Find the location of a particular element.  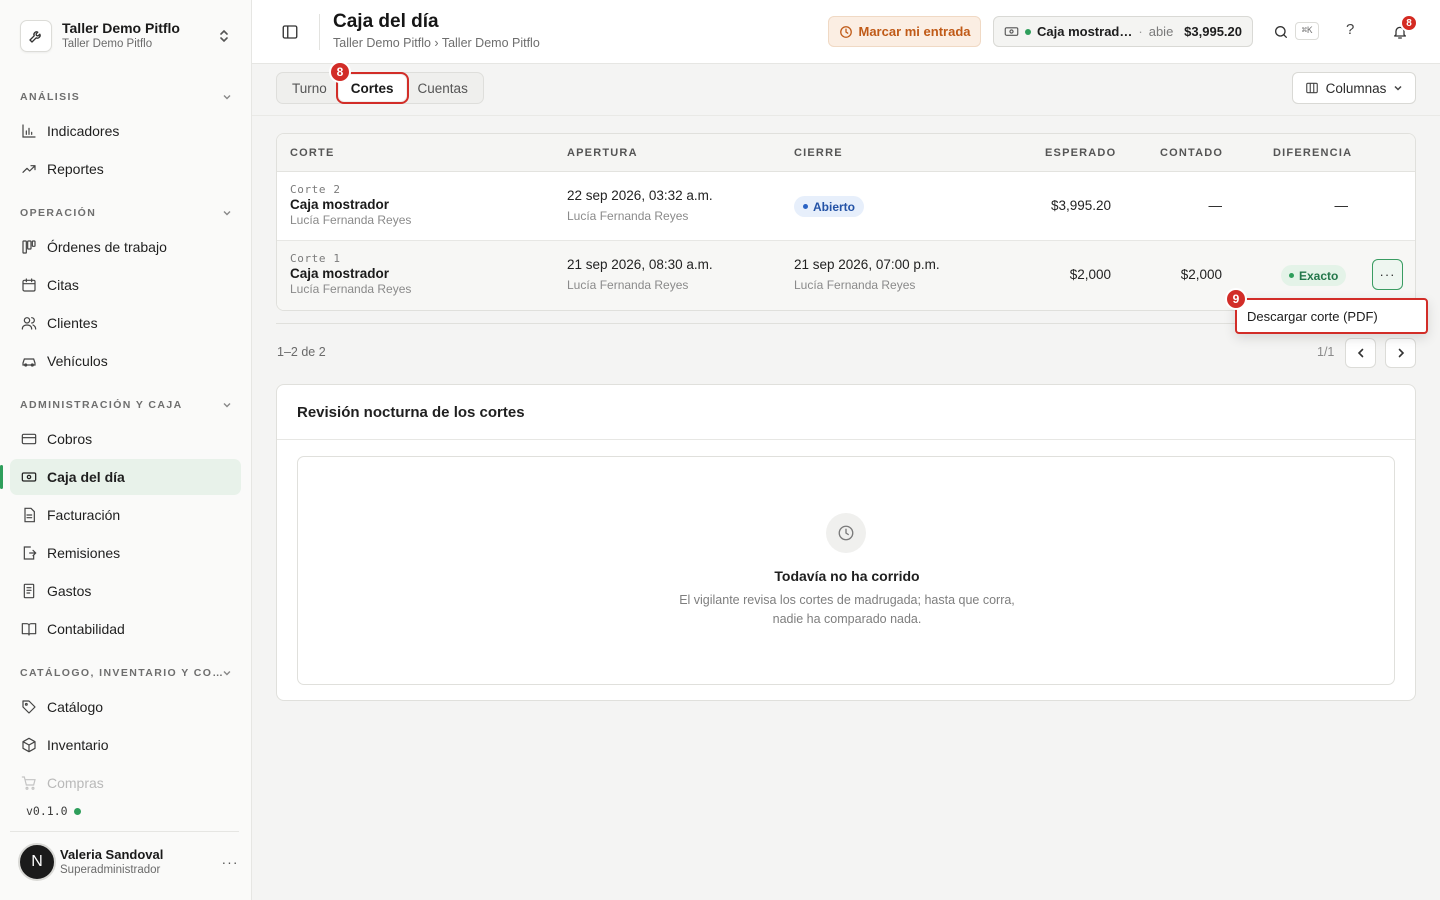

cash-icon is located at coordinates (29, 477).